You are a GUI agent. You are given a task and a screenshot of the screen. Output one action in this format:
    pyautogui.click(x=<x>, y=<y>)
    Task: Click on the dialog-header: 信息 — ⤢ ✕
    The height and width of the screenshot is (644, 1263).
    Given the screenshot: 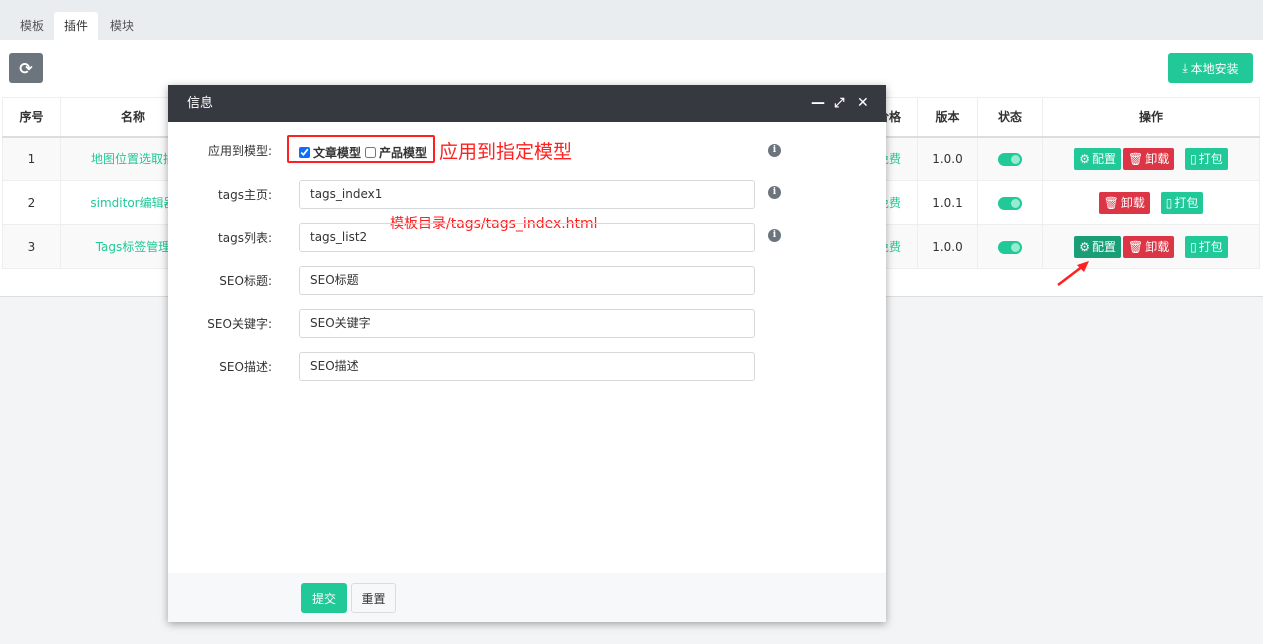 What is the action you would take?
    pyautogui.click(x=527, y=103)
    